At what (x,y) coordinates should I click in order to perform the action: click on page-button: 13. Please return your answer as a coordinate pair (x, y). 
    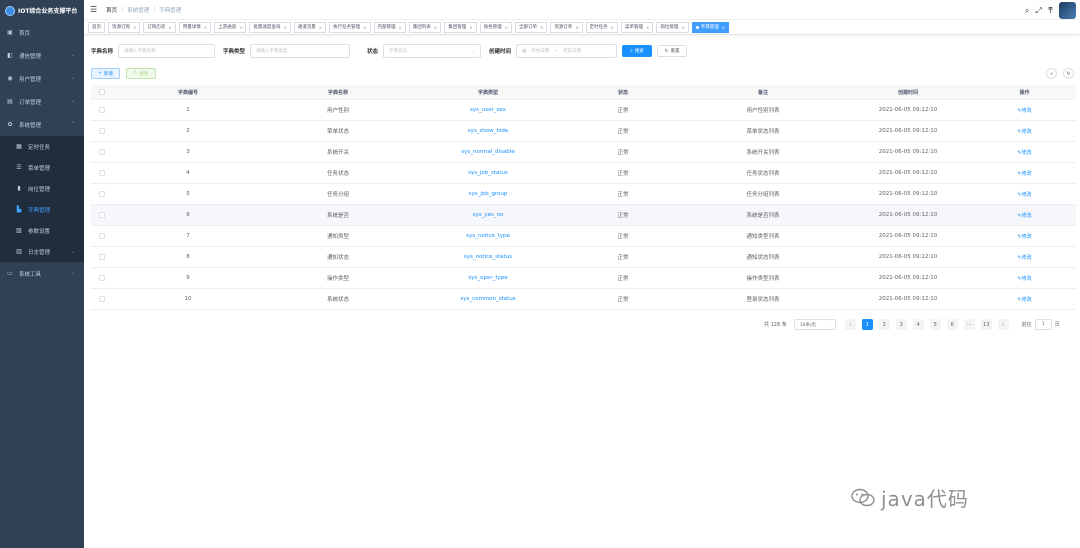
    Looking at the image, I should click on (986, 324).